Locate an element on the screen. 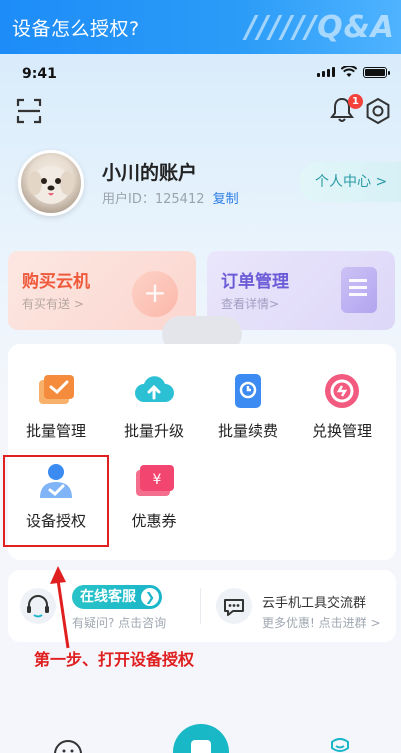 The image size is (401, 753). wifi-icon is located at coordinates (349, 71).